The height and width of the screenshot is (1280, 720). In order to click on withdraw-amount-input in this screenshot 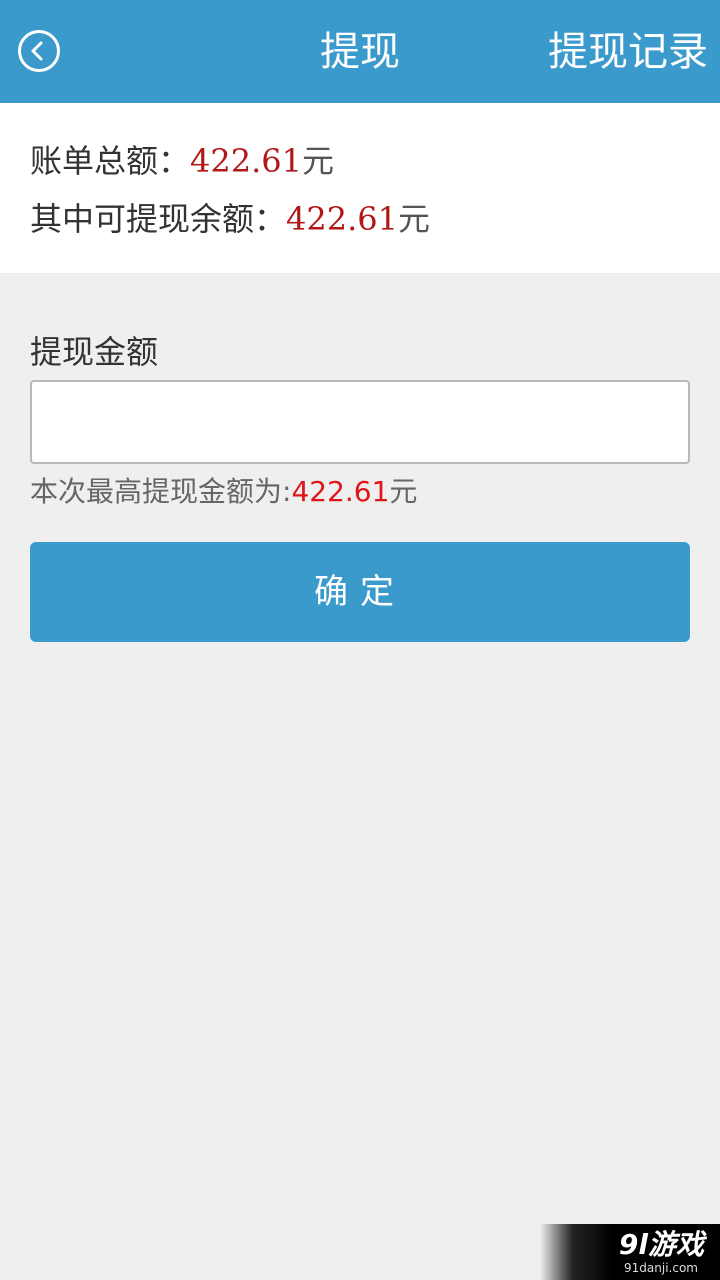, I will do `click(360, 422)`.